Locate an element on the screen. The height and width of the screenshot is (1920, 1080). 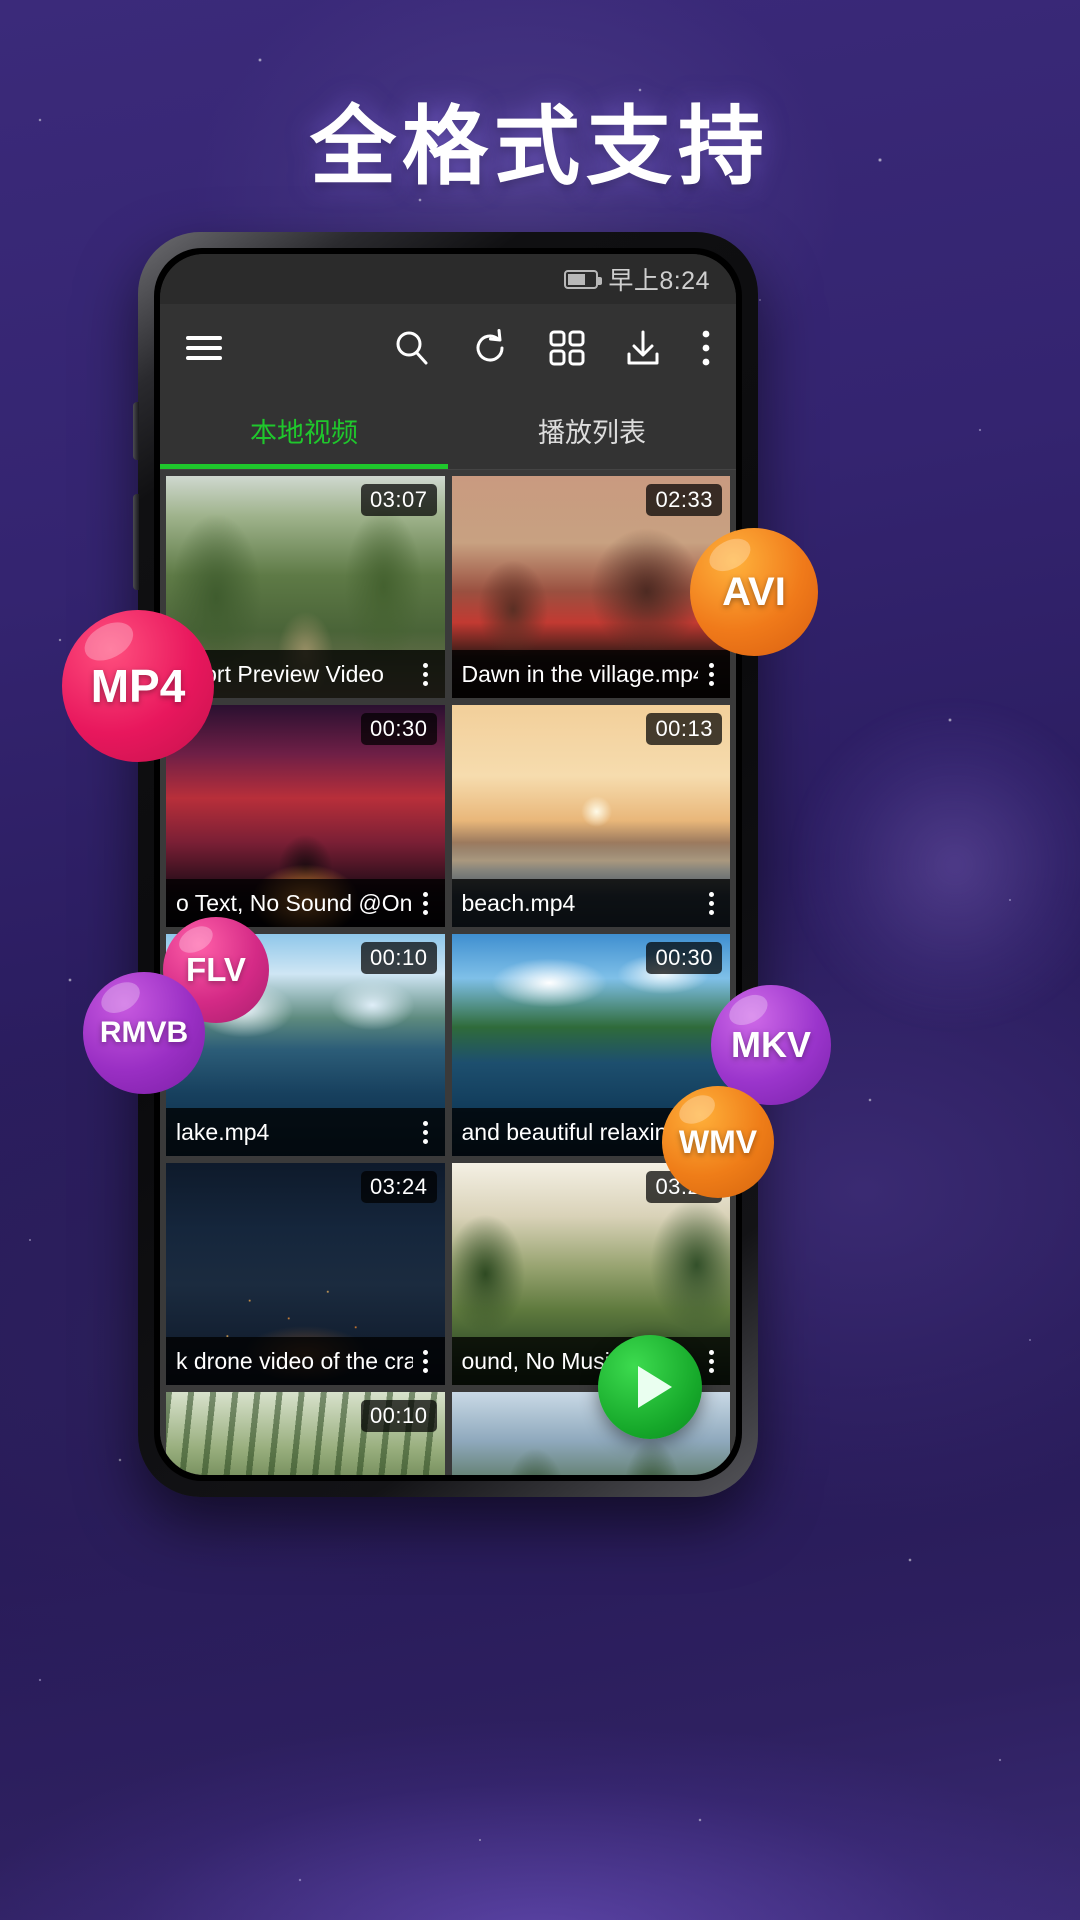
video-tile: 00:10 is located at coordinates (305, 1433).